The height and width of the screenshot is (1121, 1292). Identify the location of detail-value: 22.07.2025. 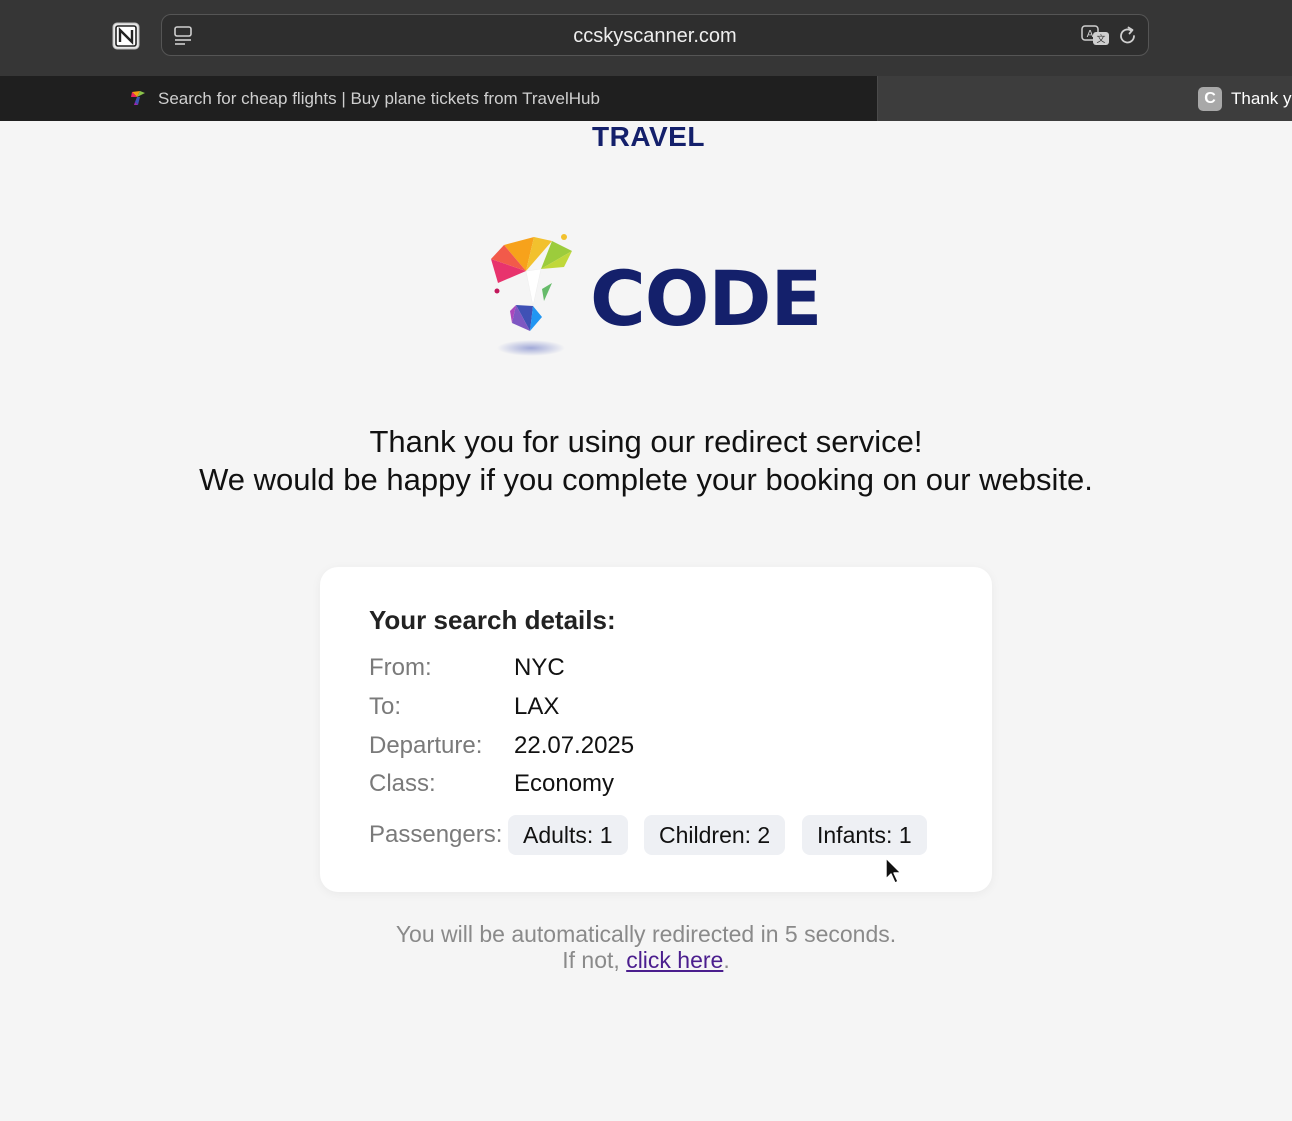
(574, 745).